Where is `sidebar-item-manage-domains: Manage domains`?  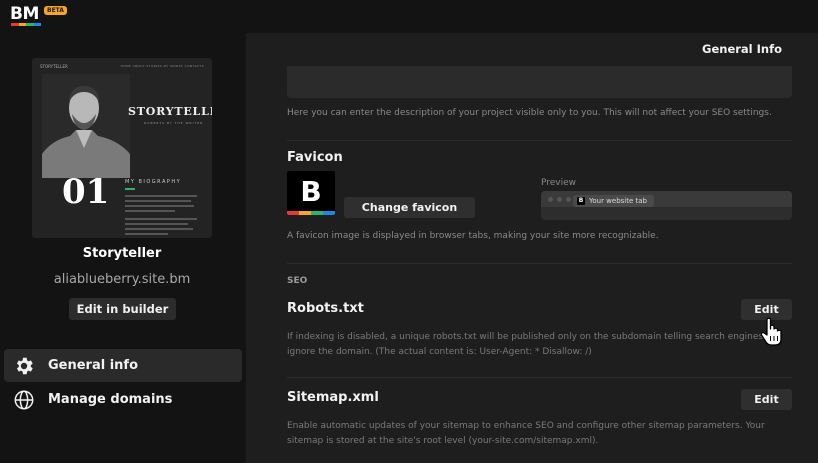
sidebar-item-manage-domains: Manage domains is located at coordinates (123, 399).